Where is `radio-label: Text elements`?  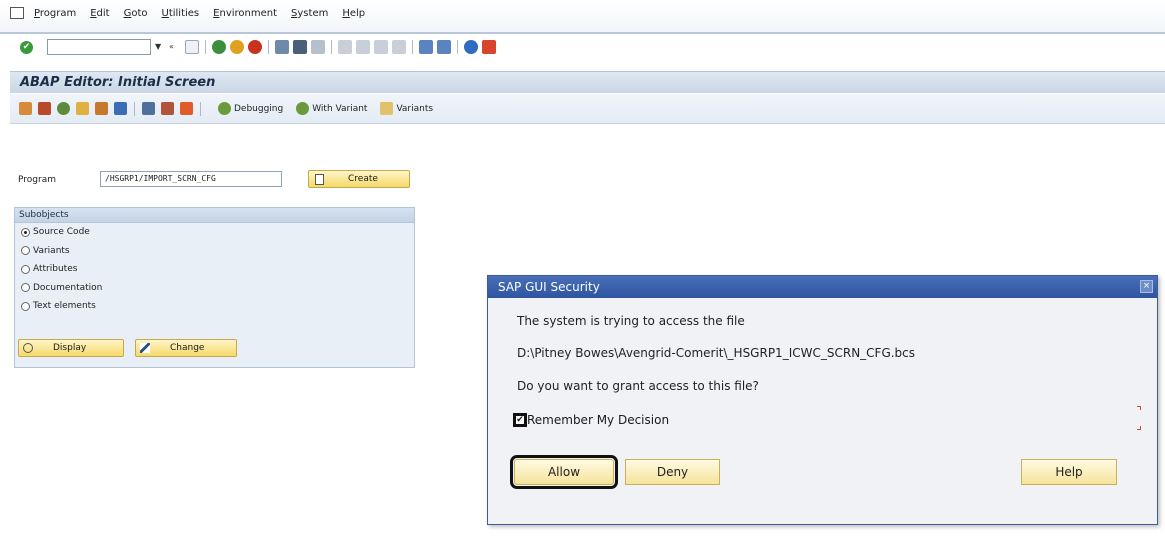
radio-label: Text elements is located at coordinates (64, 306).